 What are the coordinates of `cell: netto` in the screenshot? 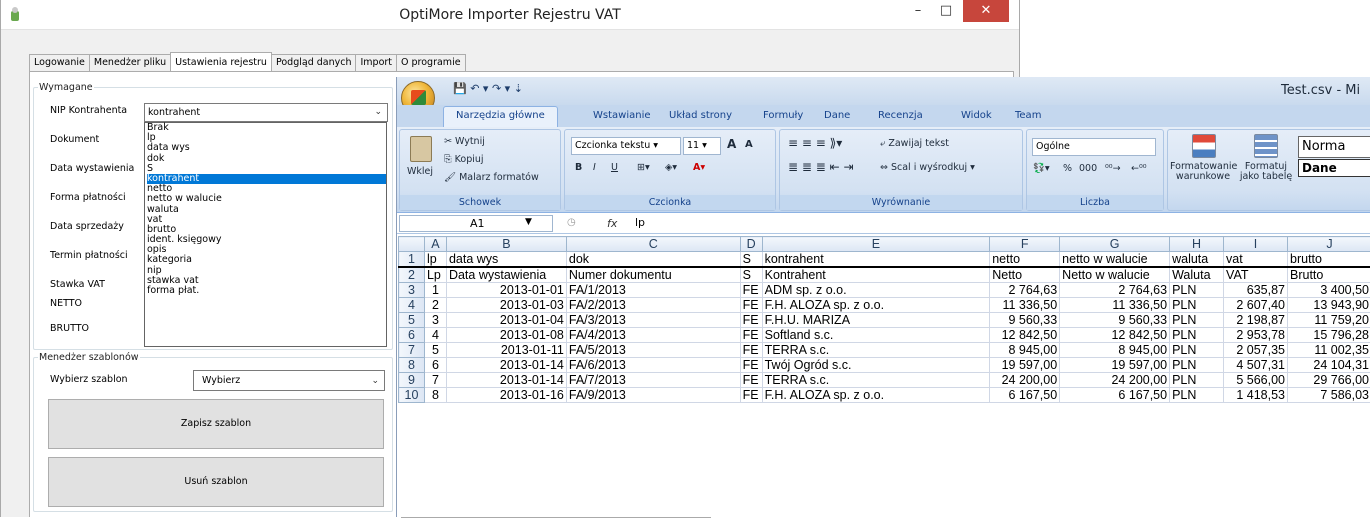 It's located at (1025, 260).